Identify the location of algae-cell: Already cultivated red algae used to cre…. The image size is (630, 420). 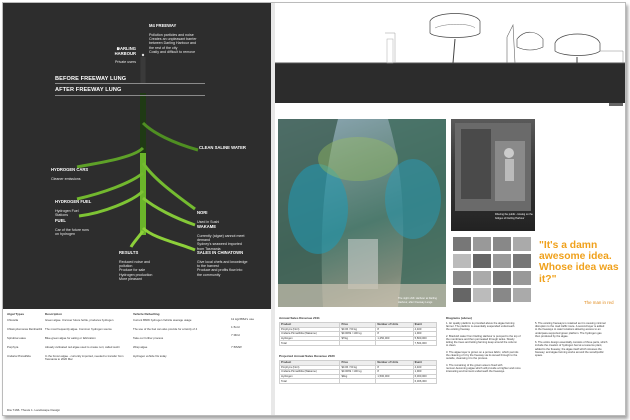
(82, 347).